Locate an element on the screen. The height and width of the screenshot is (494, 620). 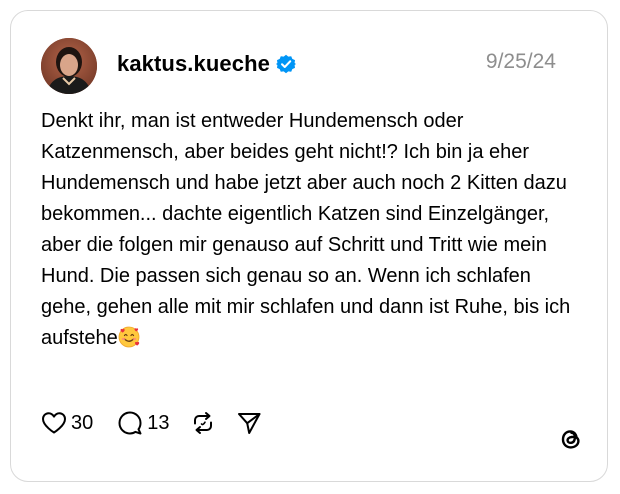
avatar is located at coordinates (69, 66).